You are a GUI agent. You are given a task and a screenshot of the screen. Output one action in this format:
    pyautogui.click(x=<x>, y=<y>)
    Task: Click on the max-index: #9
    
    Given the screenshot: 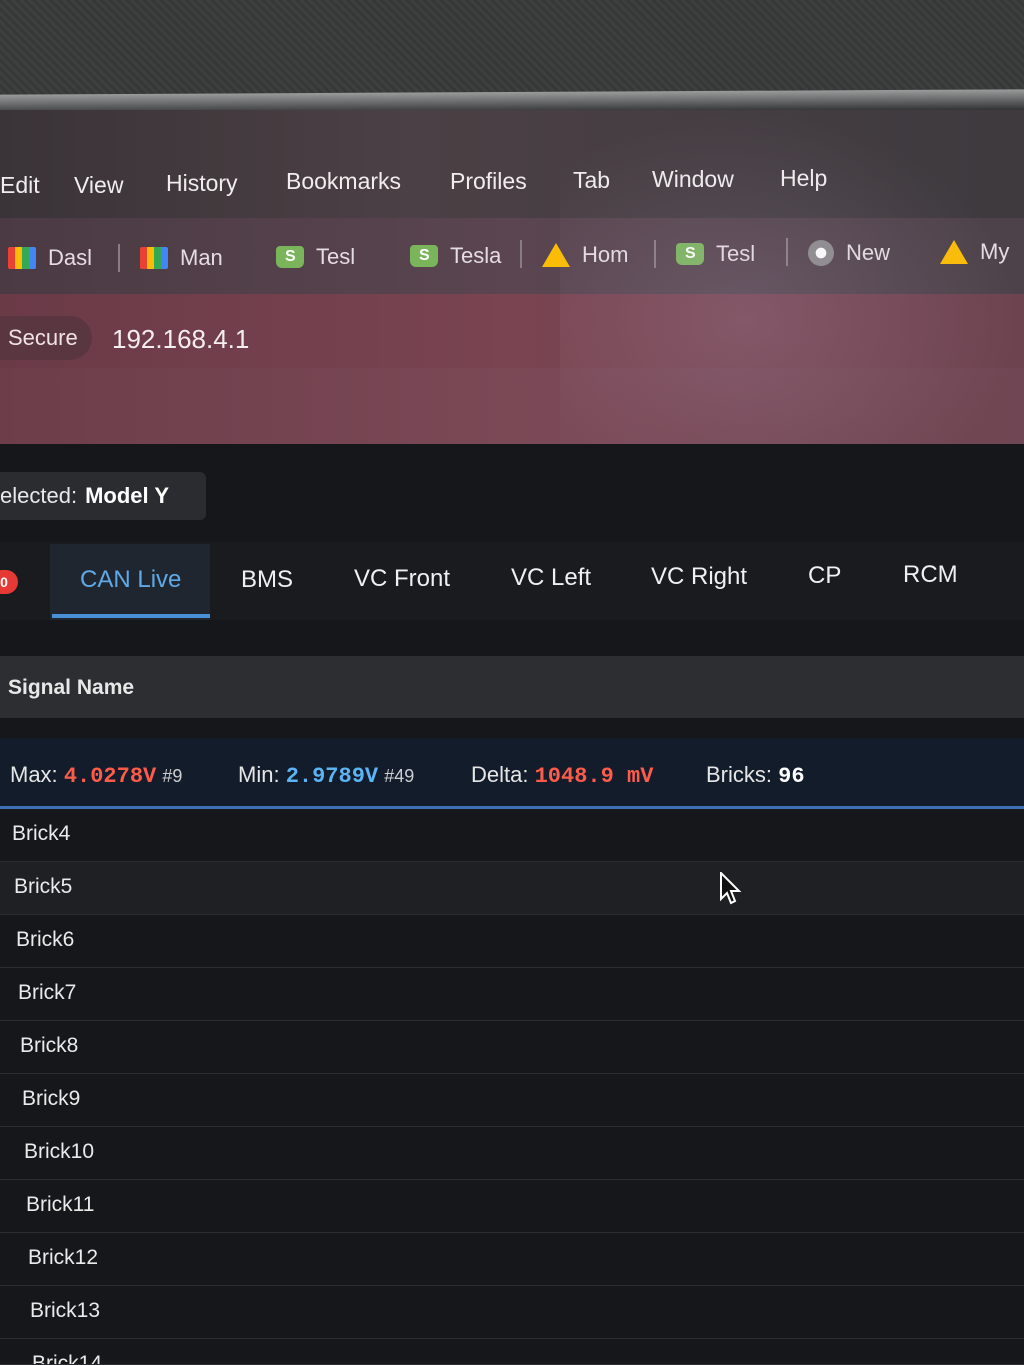 What is the action you would take?
    pyautogui.click(x=172, y=776)
    